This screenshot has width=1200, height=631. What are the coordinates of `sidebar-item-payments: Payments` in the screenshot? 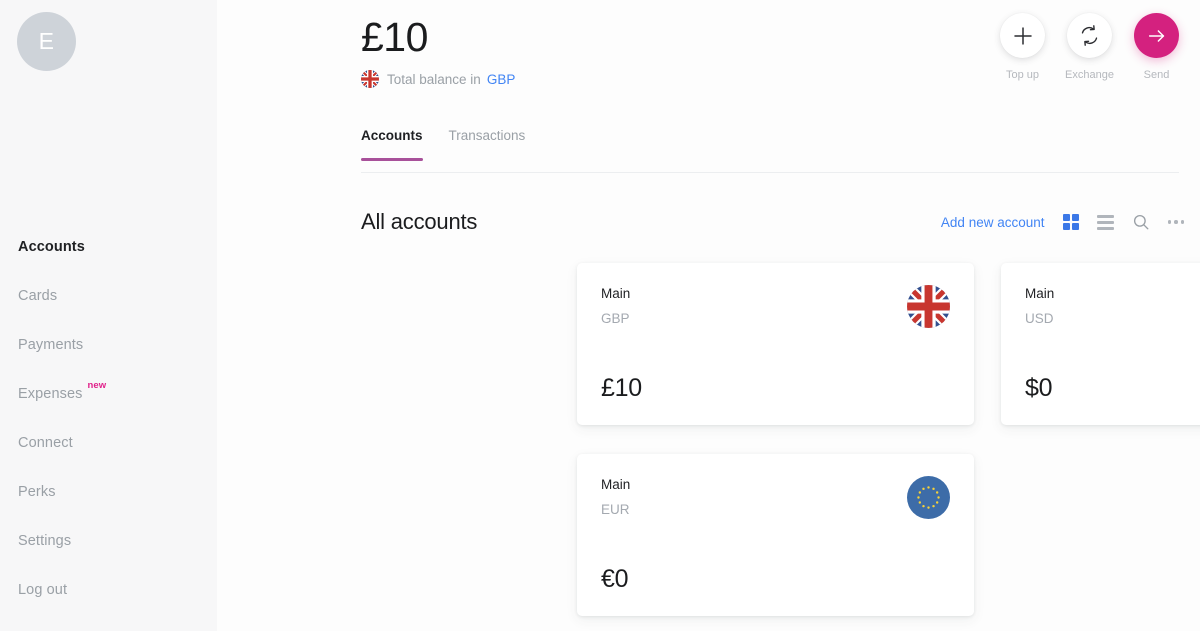 It's located at (108, 344).